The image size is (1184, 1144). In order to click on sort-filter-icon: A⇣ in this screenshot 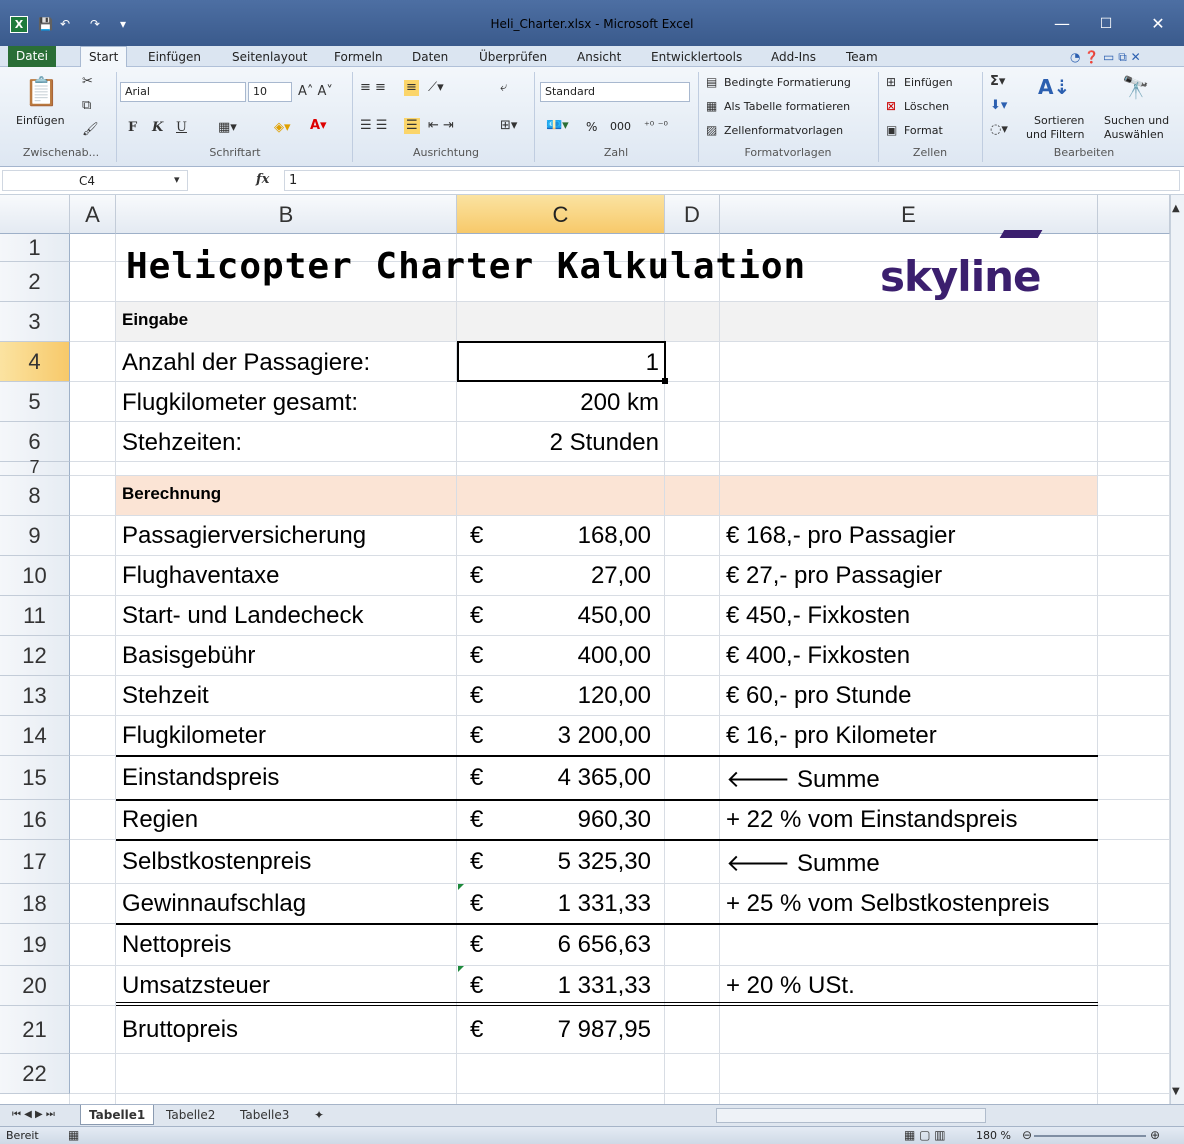, I will do `click(1054, 87)`.